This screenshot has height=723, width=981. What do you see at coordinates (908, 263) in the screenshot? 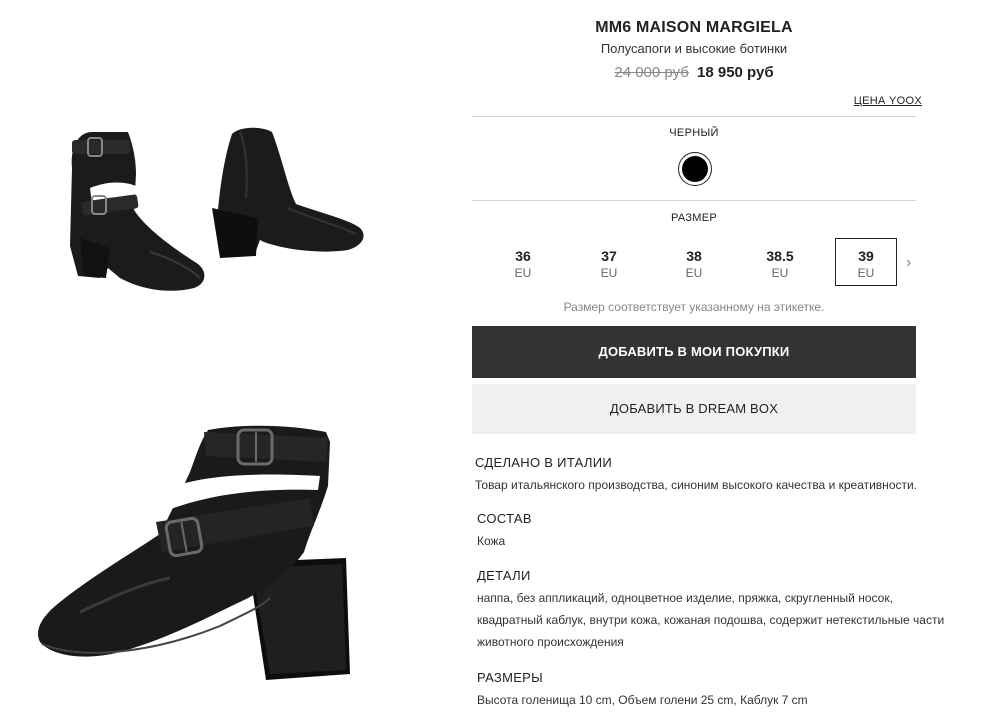
I see `chevron-right-icon: ›` at bounding box center [908, 263].